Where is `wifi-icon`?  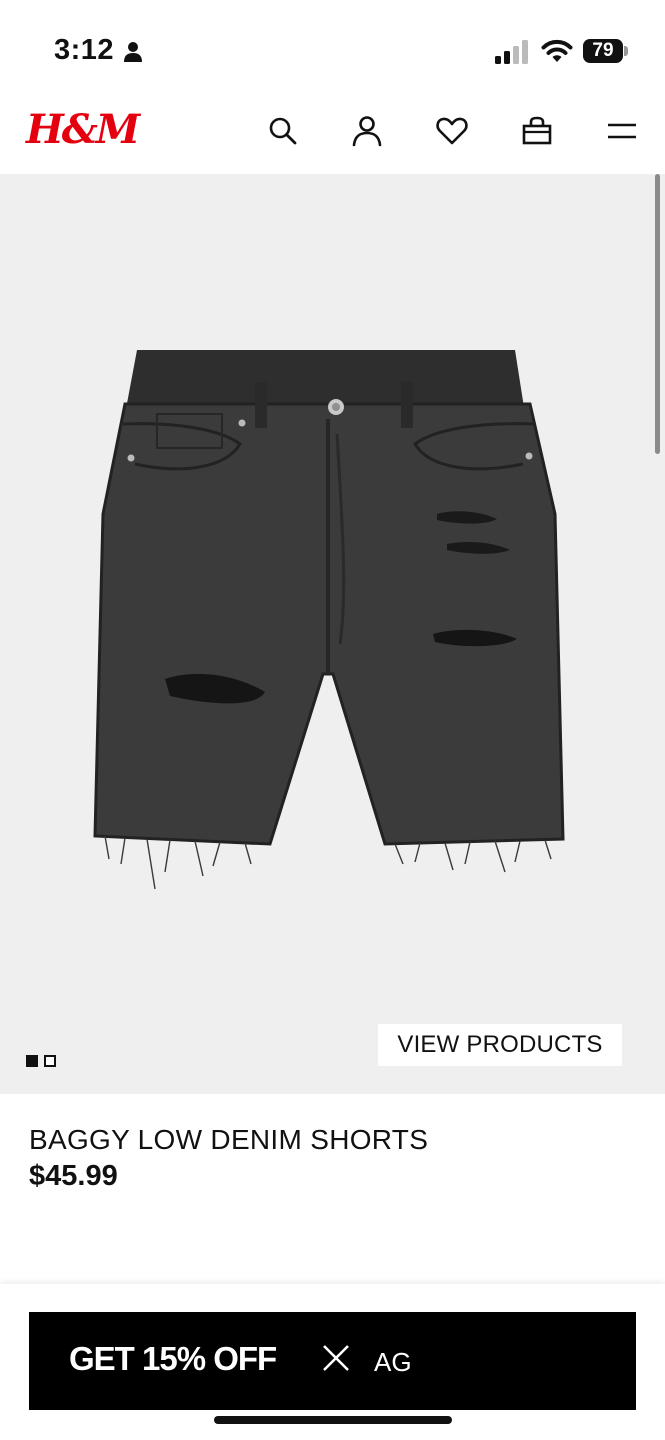
wifi-icon is located at coordinates (557, 50).